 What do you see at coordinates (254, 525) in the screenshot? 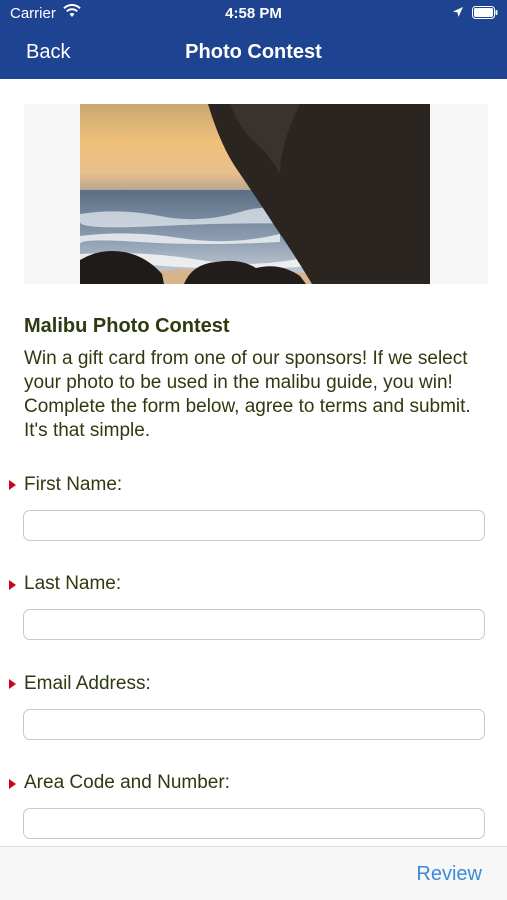
I see `first-name-input` at bounding box center [254, 525].